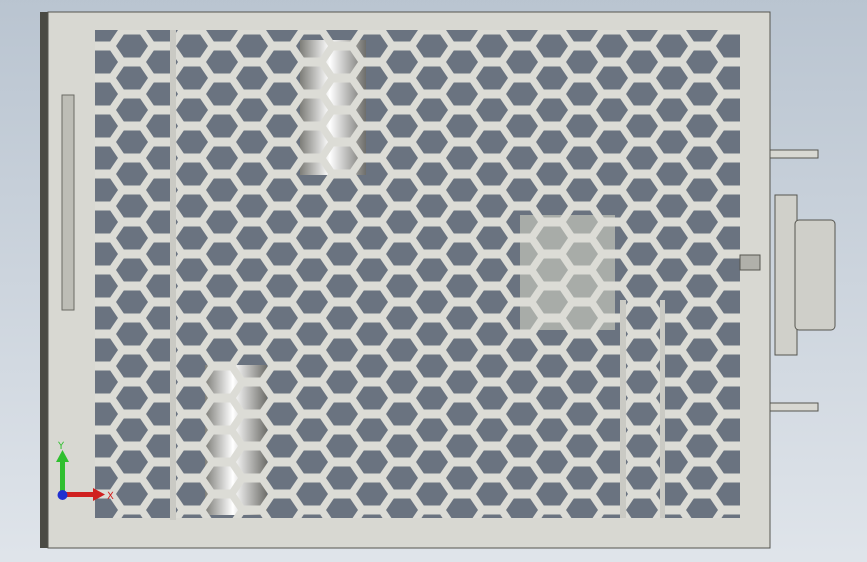 Image resolution: width=867 pixels, height=562 pixels. Describe the element at coordinates (110, 496) in the screenshot. I see `x-axis-label: X` at that location.